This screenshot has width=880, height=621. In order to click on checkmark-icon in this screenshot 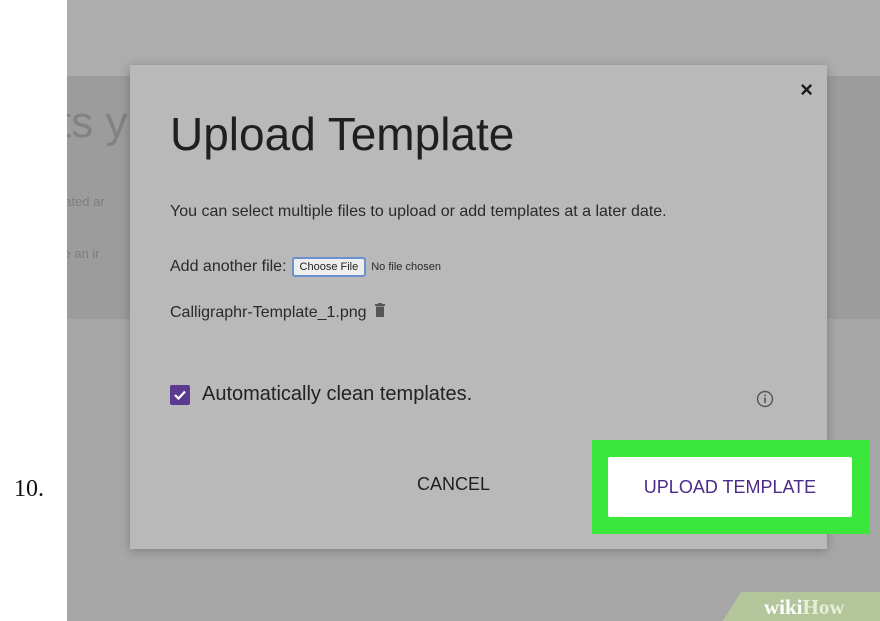, I will do `click(180, 395)`.